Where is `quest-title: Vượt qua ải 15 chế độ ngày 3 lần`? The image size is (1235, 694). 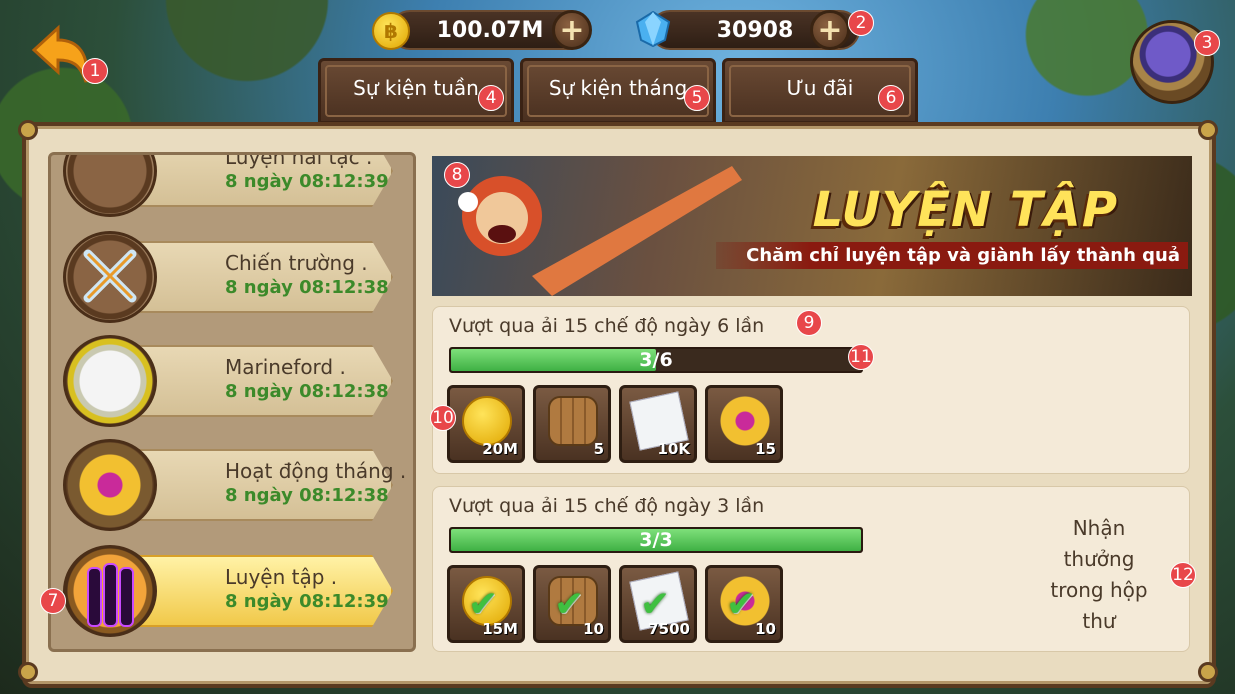
quest-title: Vượt qua ải 15 chế độ ngày 3 lần is located at coordinates (607, 506).